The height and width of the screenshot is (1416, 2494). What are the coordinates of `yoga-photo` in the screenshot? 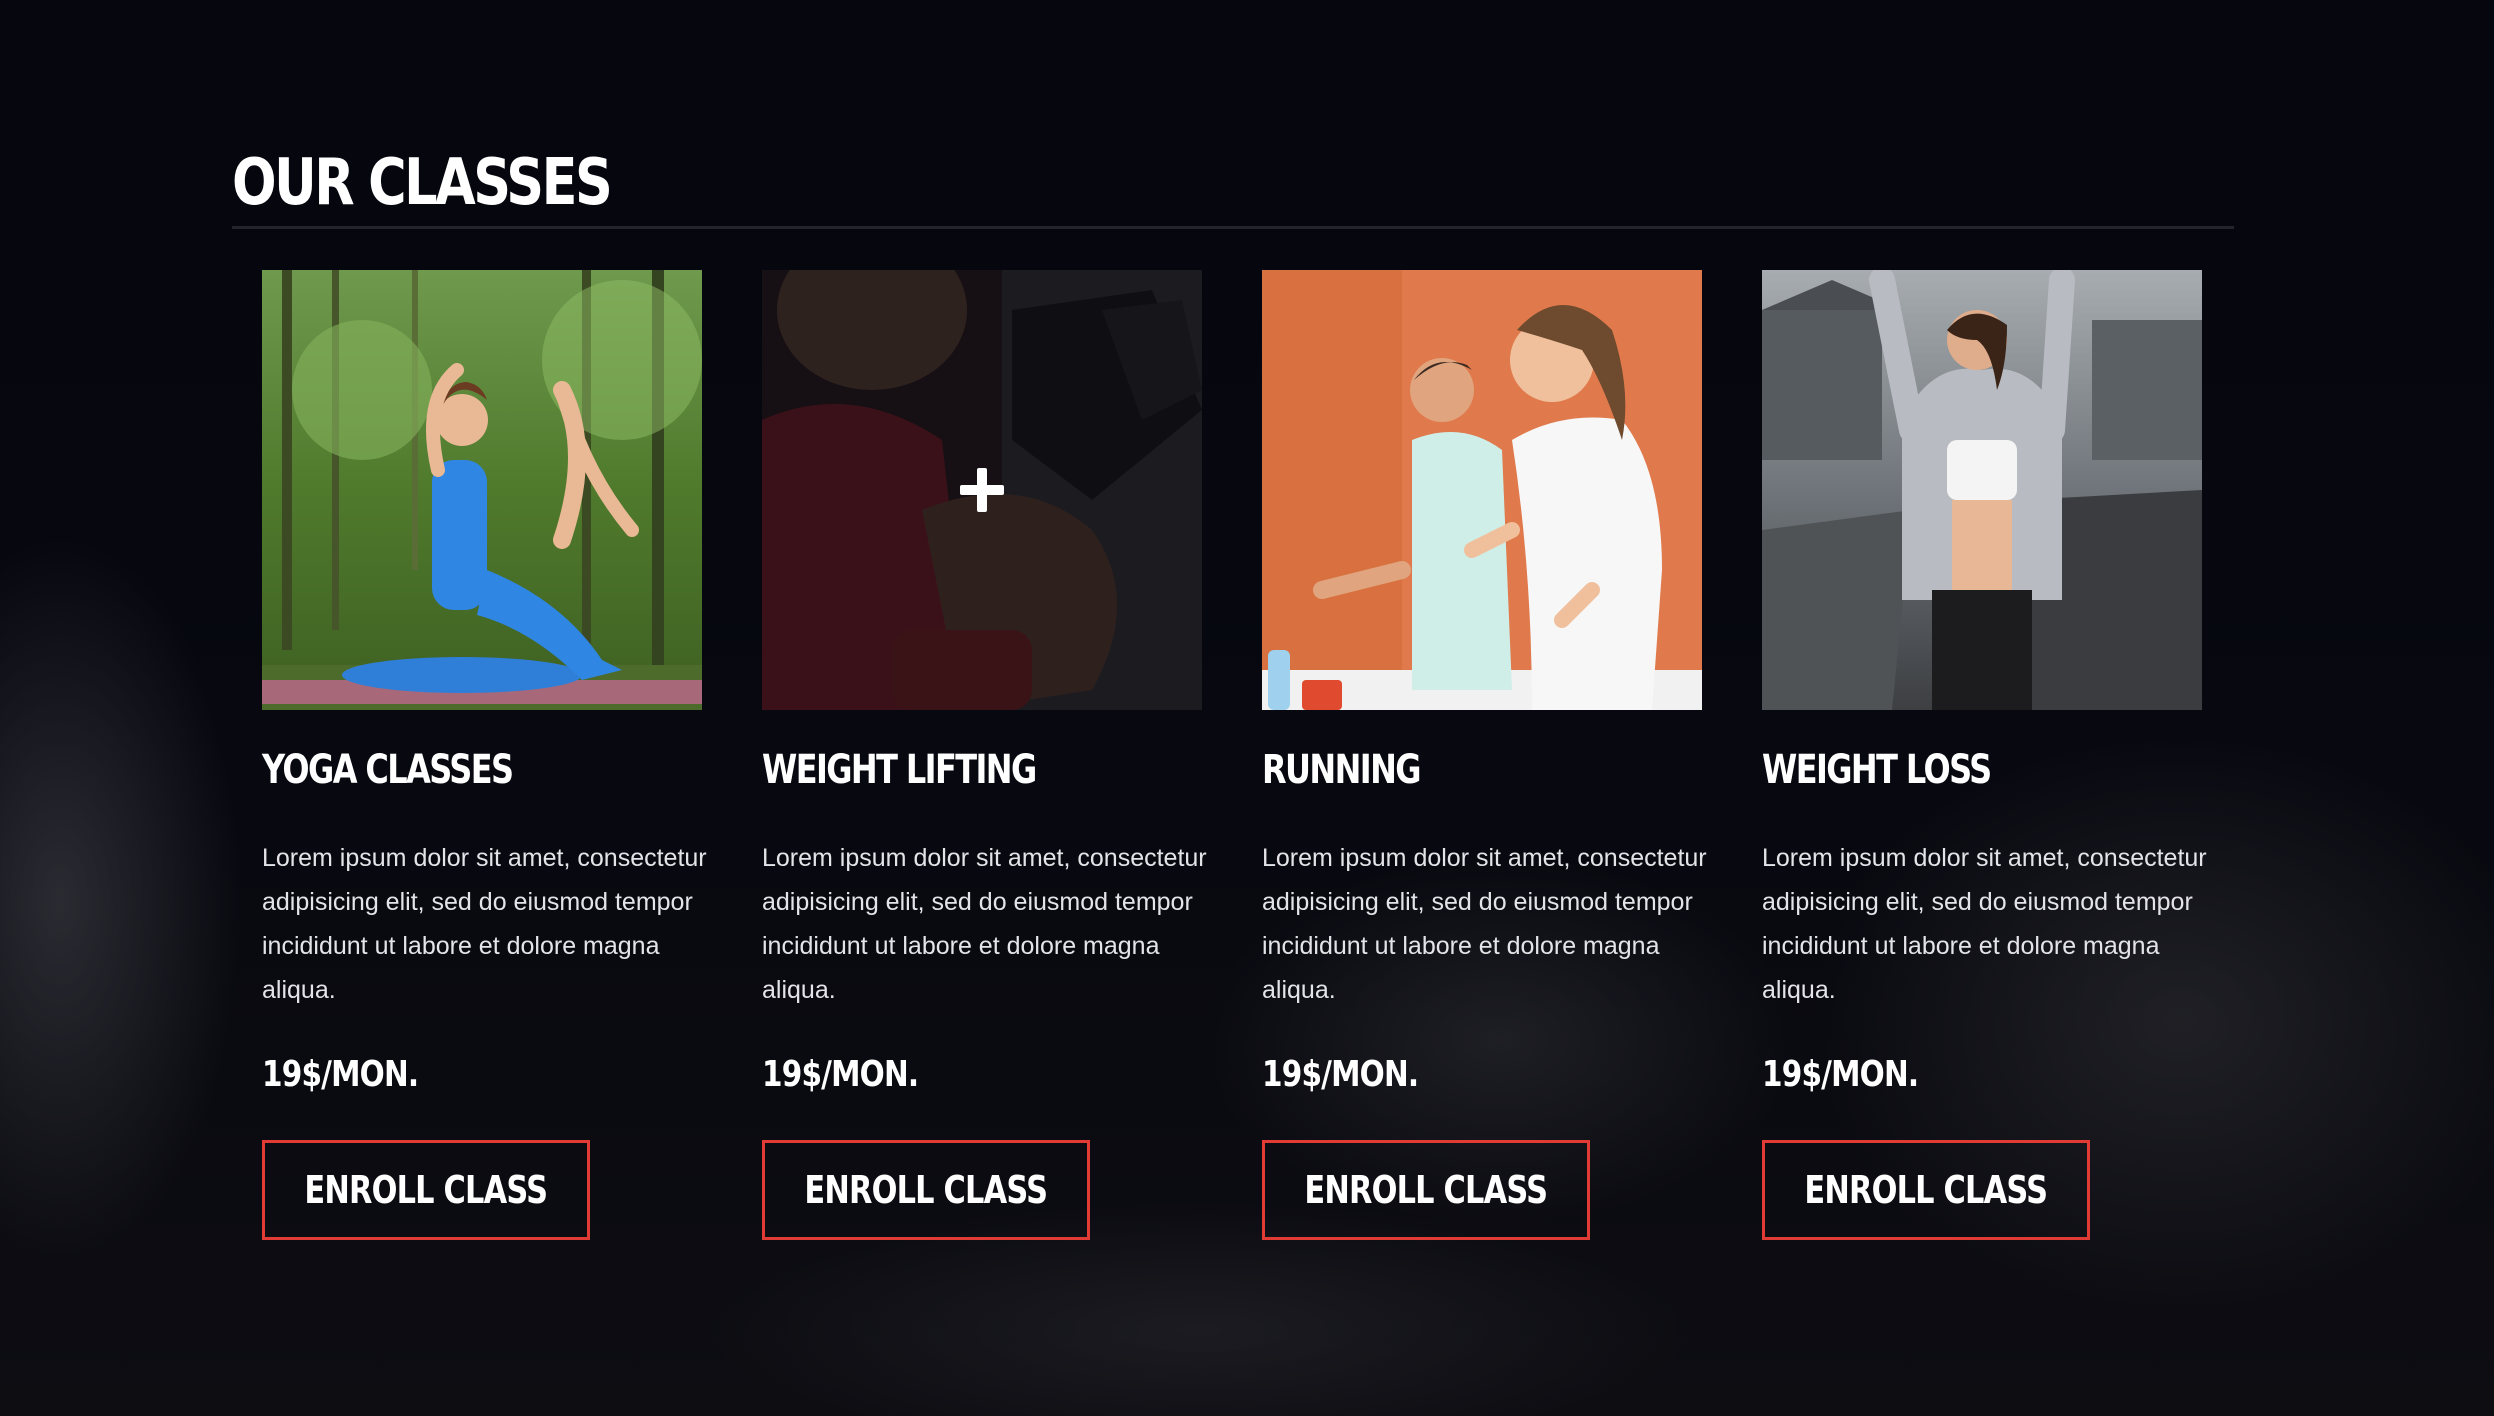 It's located at (482, 490).